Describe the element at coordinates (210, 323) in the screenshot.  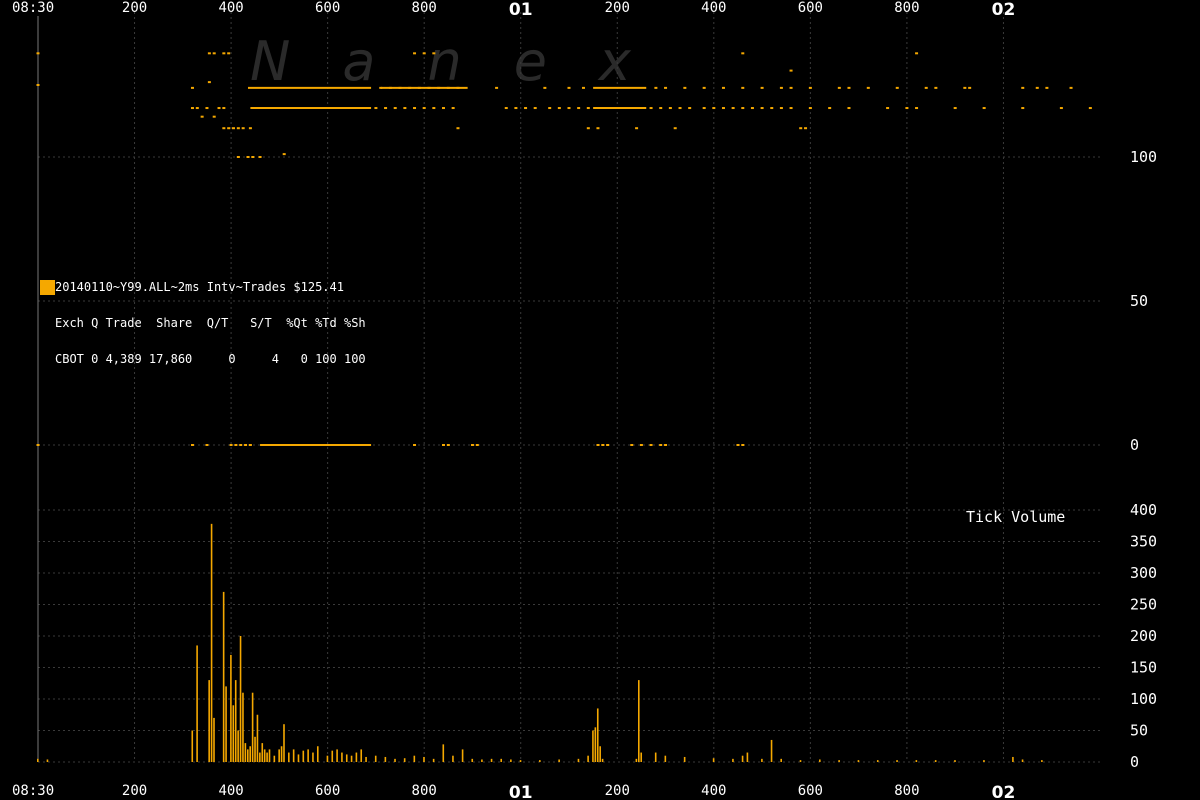
I see `info-header: Exch Q Trade Share Q/T S/T %Qt %Td %Sh` at that location.